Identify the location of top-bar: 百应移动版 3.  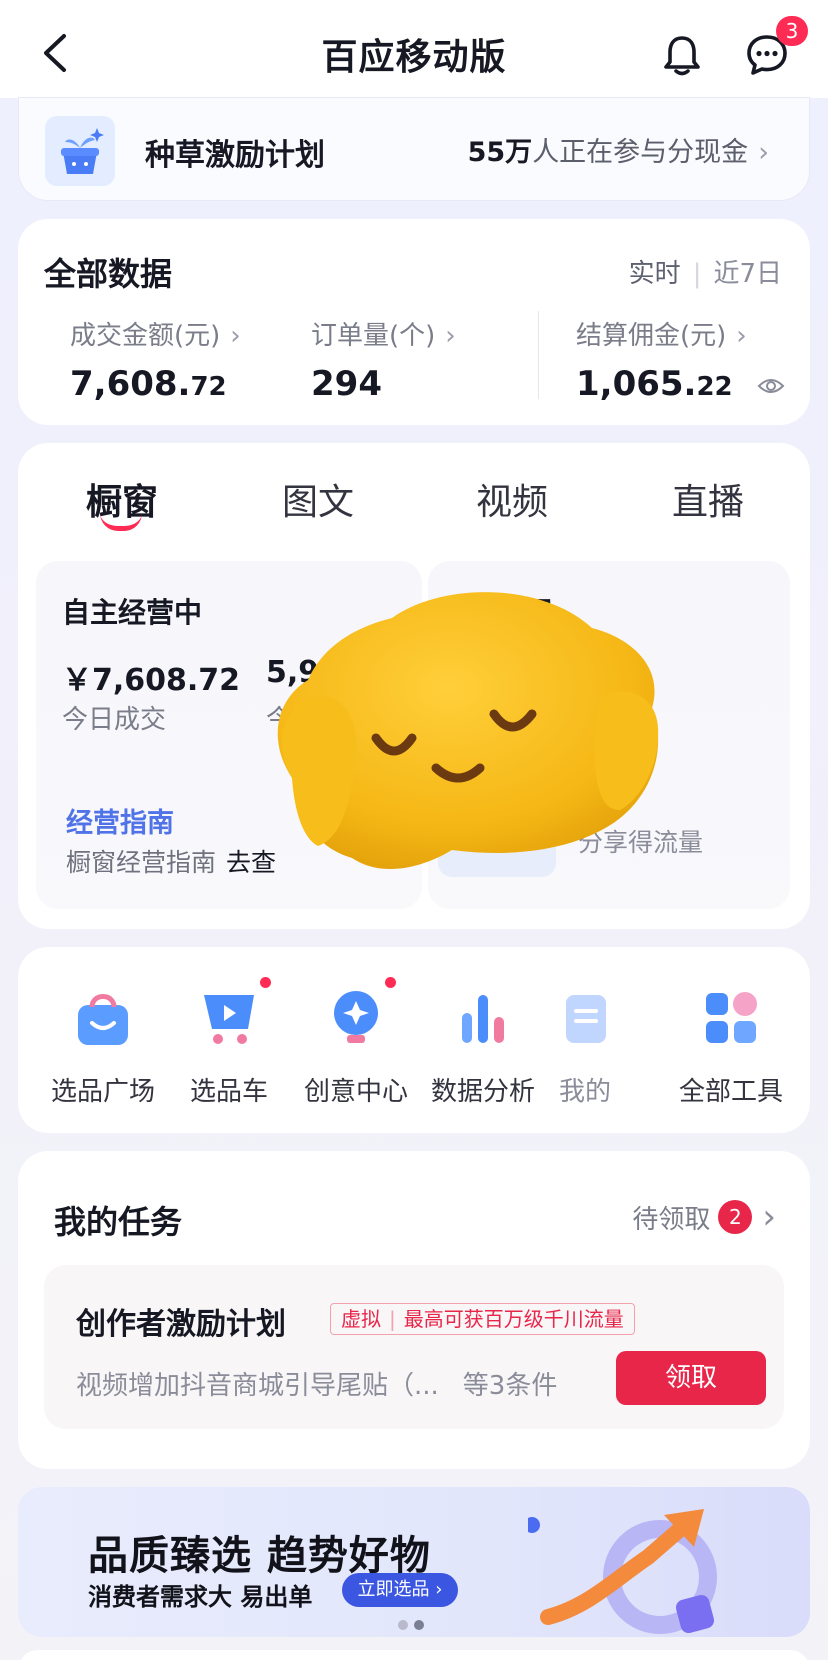
(414, 49).